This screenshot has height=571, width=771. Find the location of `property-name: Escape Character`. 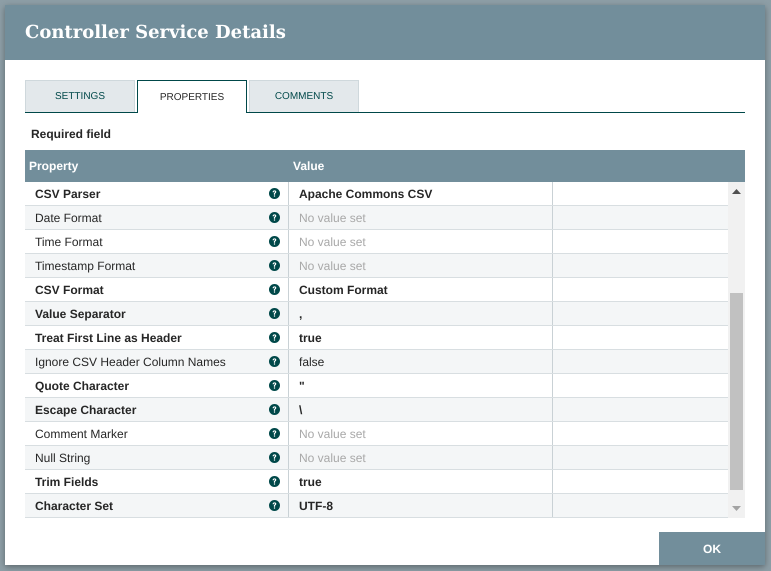

property-name: Escape Character is located at coordinates (85, 409).